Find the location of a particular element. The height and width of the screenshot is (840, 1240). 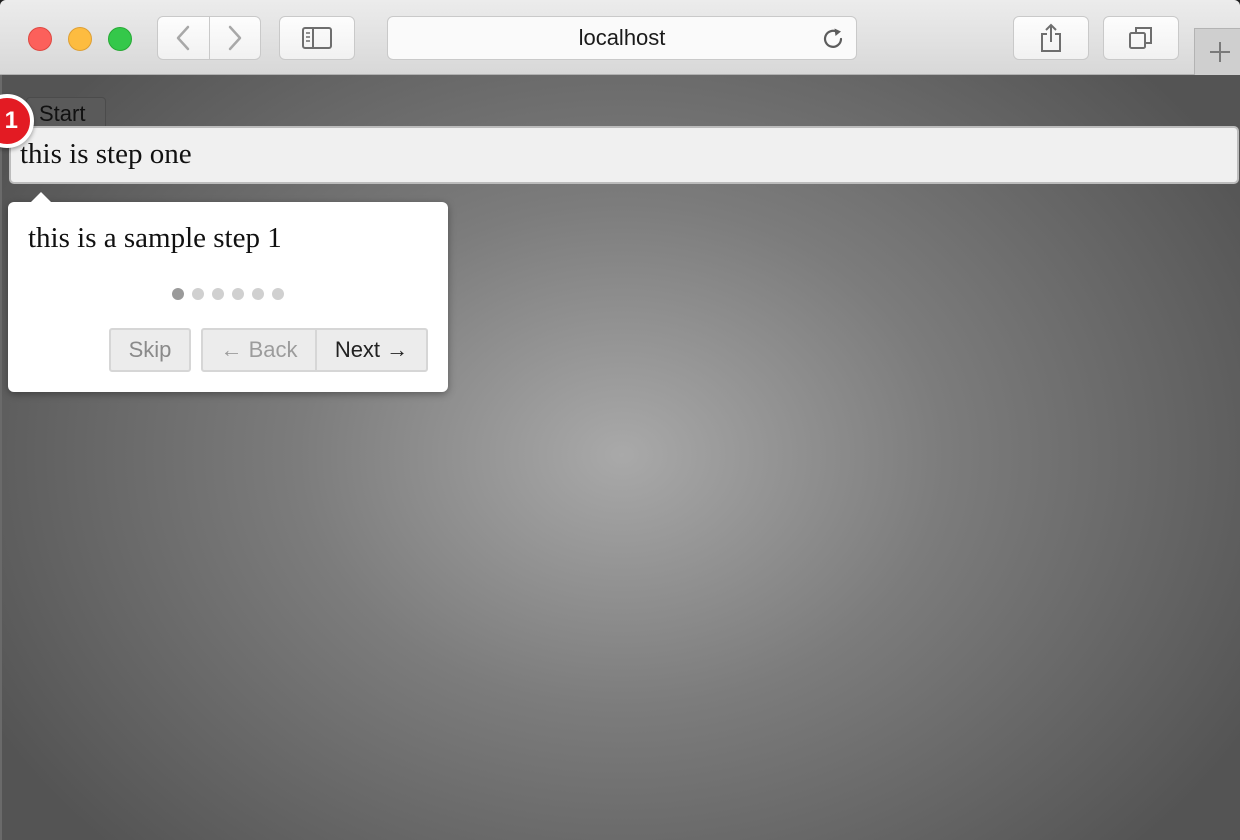

chevron-left-icon is located at coordinates (183, 38).